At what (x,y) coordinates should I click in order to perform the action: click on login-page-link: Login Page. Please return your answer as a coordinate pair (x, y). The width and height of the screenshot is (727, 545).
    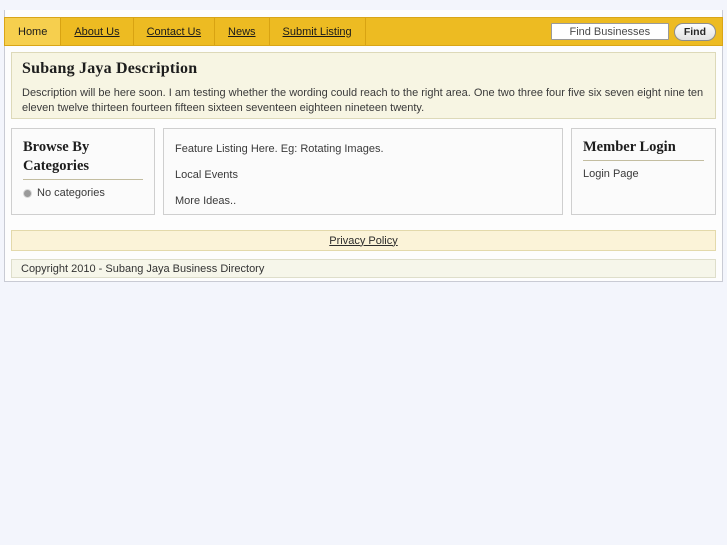
    Looking at the image, I should click on (643, 174).